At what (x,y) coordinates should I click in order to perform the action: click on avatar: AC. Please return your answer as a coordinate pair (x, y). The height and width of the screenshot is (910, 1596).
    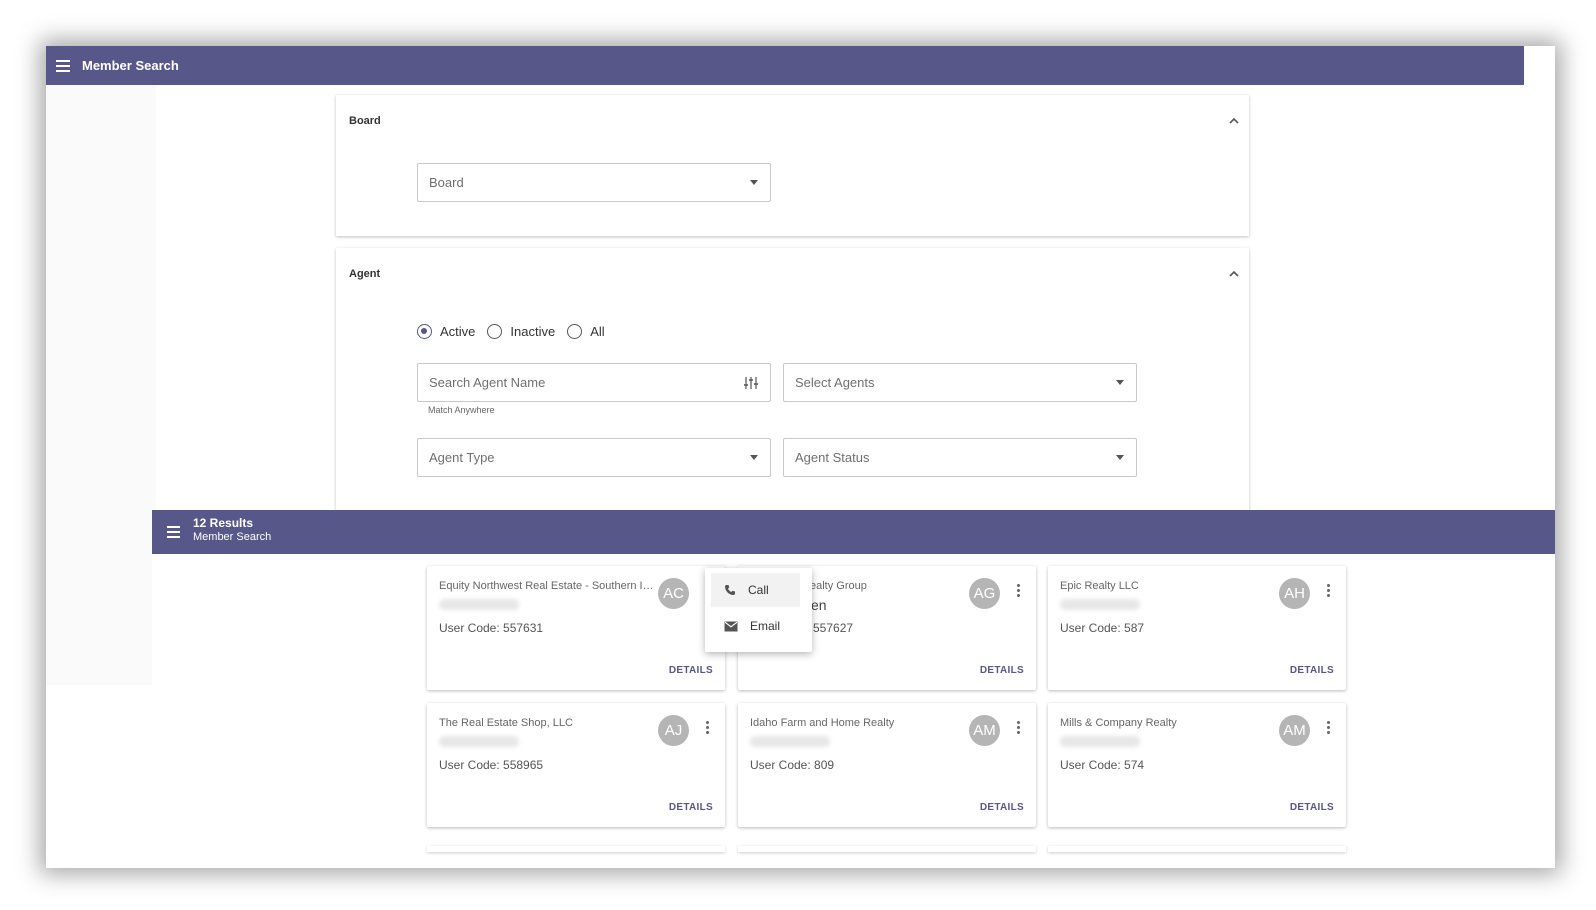
    Looking at the image, I should click on (673, 593).